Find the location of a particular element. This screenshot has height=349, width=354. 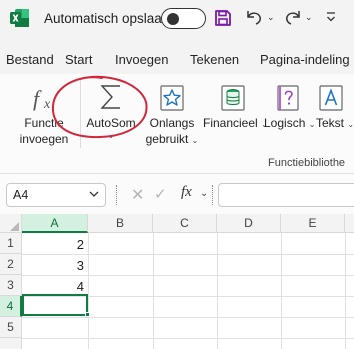

column-header-e: E is located at coordinates (313, 223).